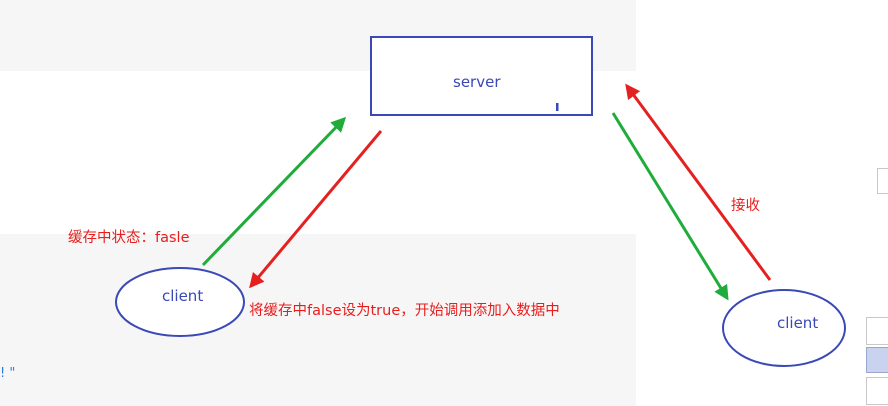  Describe the element at coordinates (129, 238) in the screenshot. I see `cache-state-annotation: 缓存中状态：fasle` at that location.